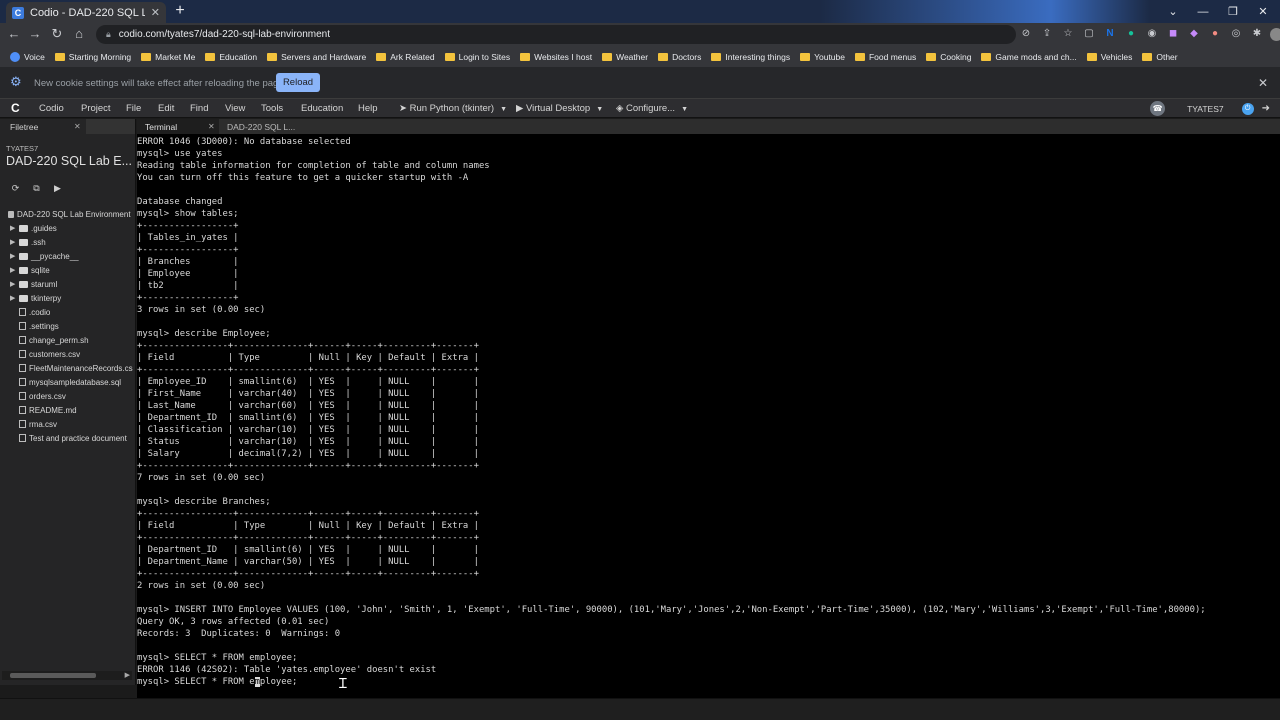 The width and height of the screenshot is (1280, 720). I want to click on bookmark-item: Doctors, so click(679, 57).